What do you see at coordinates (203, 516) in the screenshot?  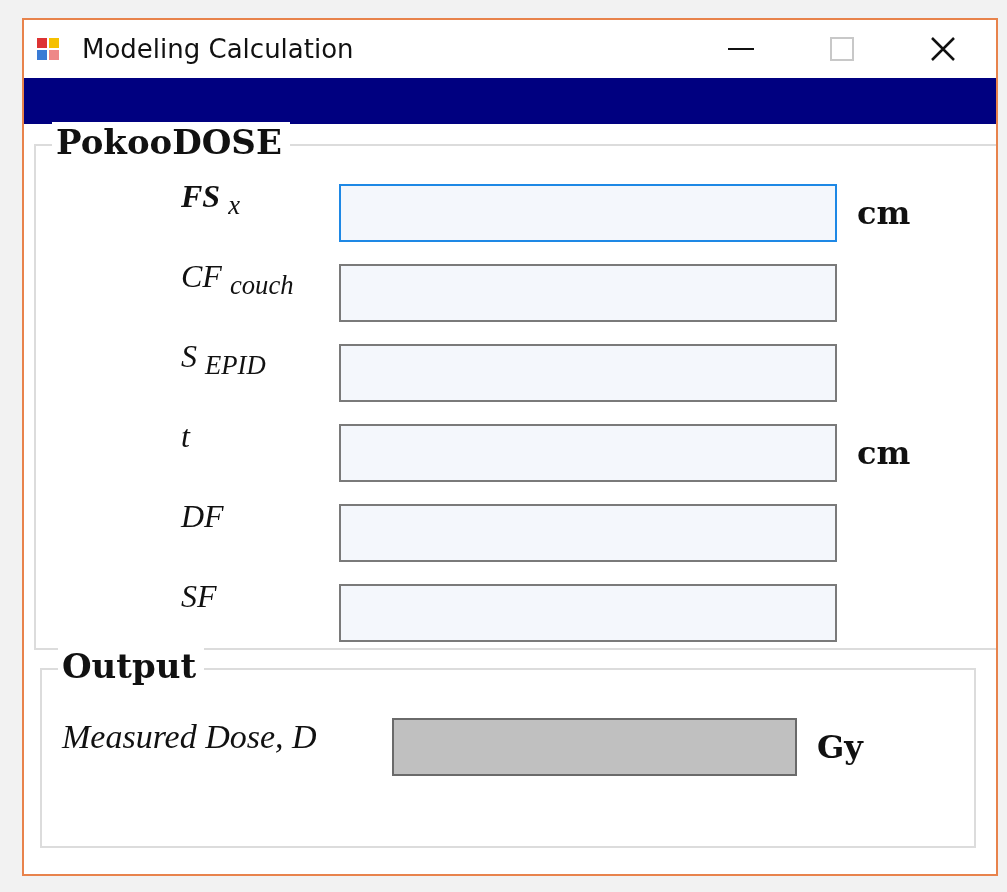 I see `field-label: DF` at bounding box center [203, 516].